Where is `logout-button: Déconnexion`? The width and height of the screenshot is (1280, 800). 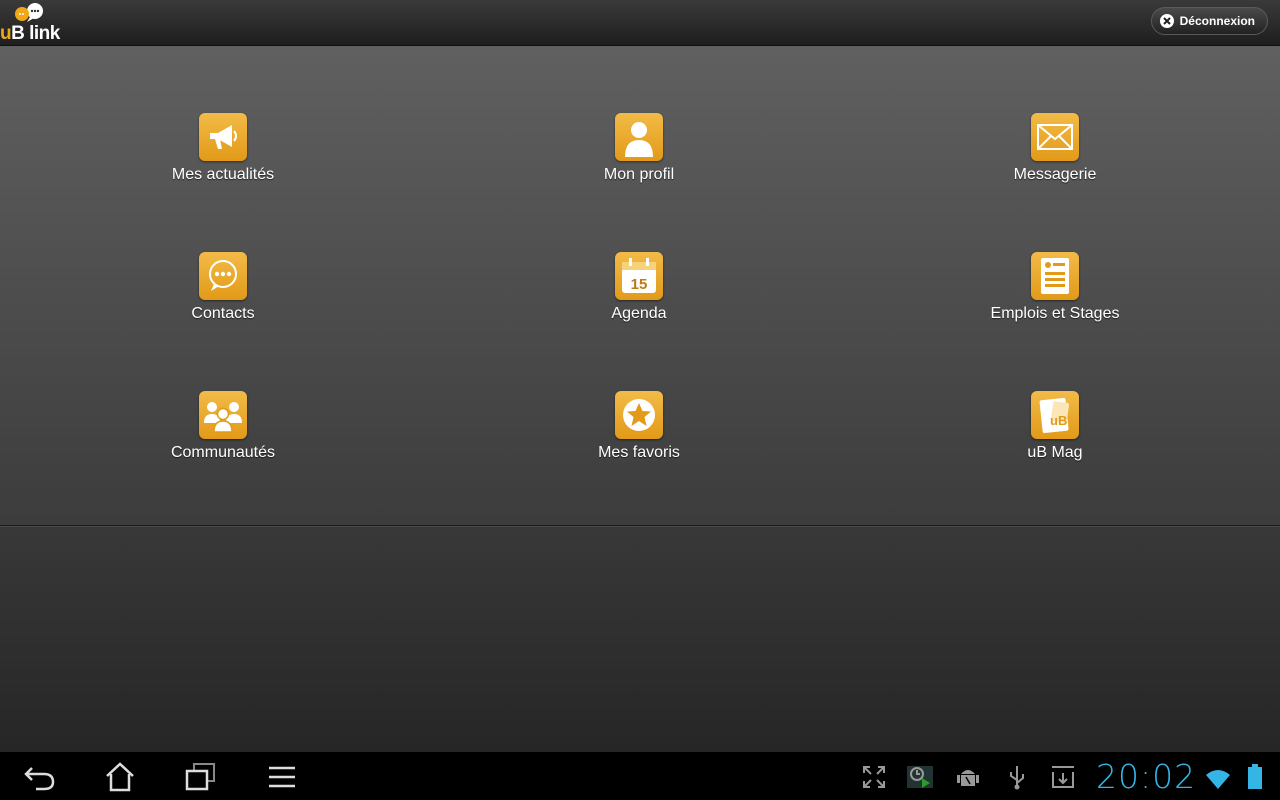
logout-button: Déconnexion is located at coordinates (1209, 21).